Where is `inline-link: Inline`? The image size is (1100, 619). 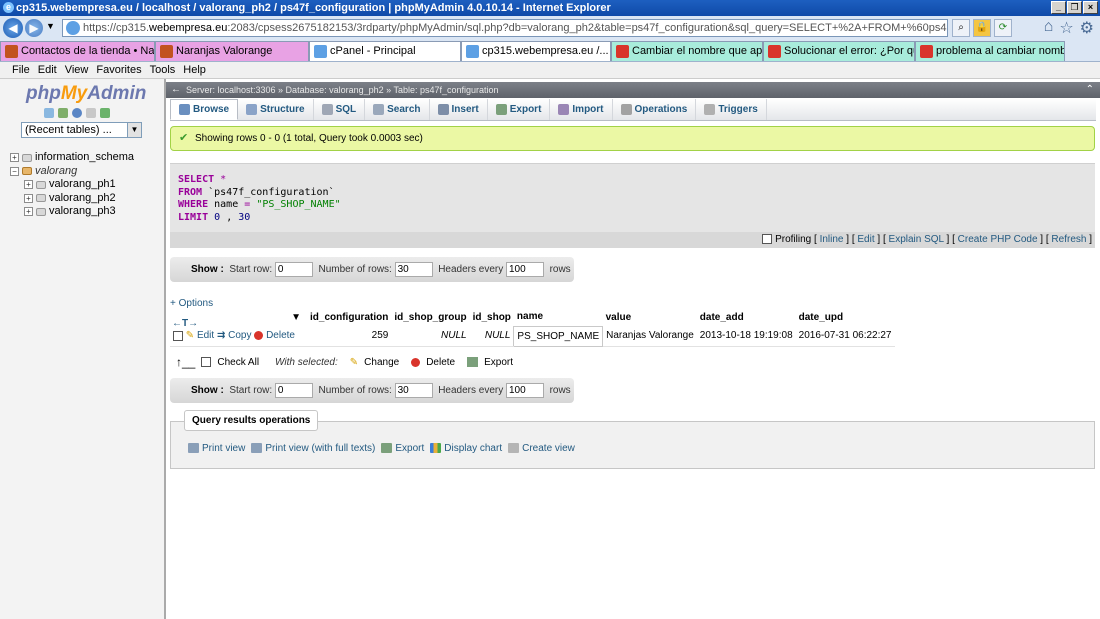 inline-link: Inline is located at coordinates (832, 239).